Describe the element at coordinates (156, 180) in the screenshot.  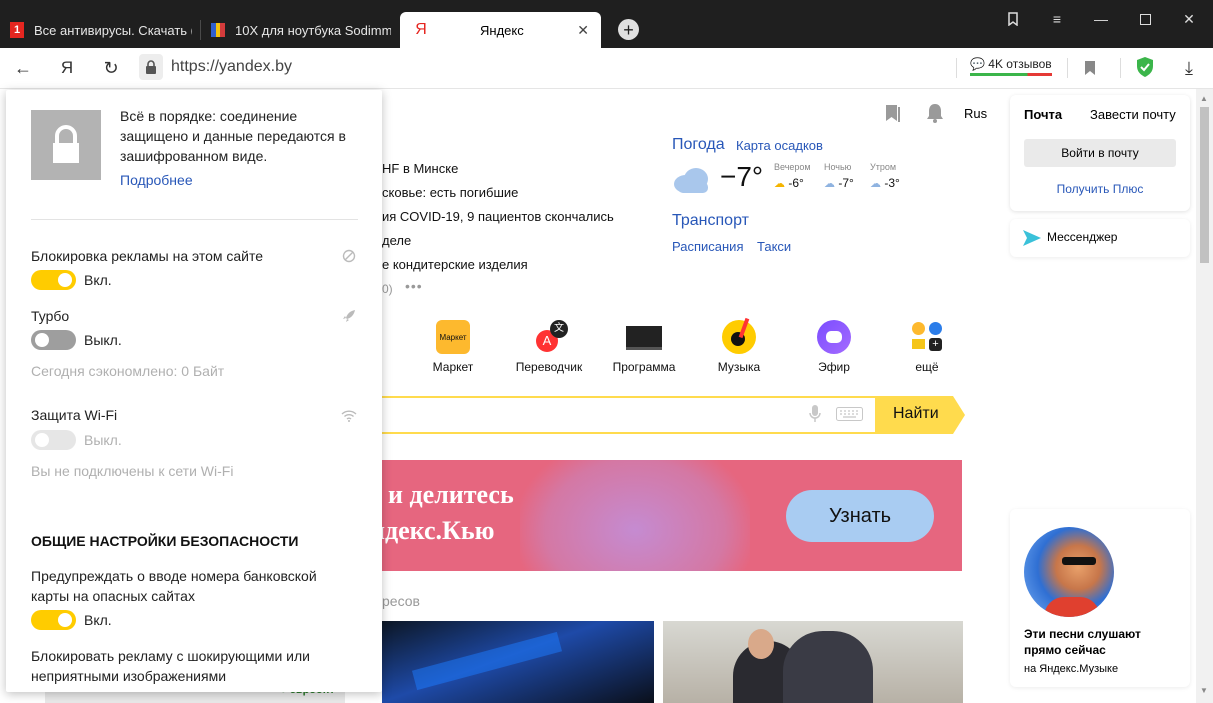
I see `more-info-link: Подробнее` at that location.